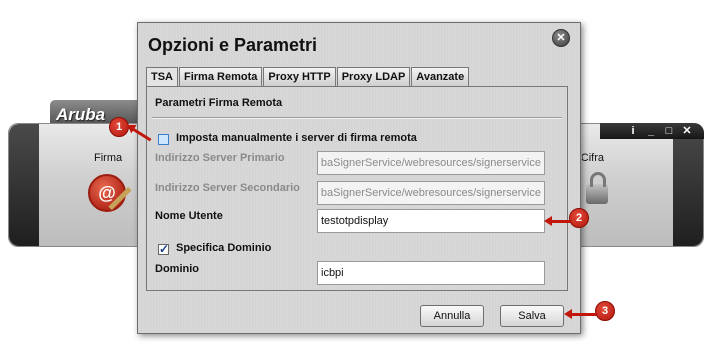  What do you see at coordinates (299, 76) in the screenshot?
I see `tab-proxy-http: Proxy HTTP` at bounding box center [299, 76].